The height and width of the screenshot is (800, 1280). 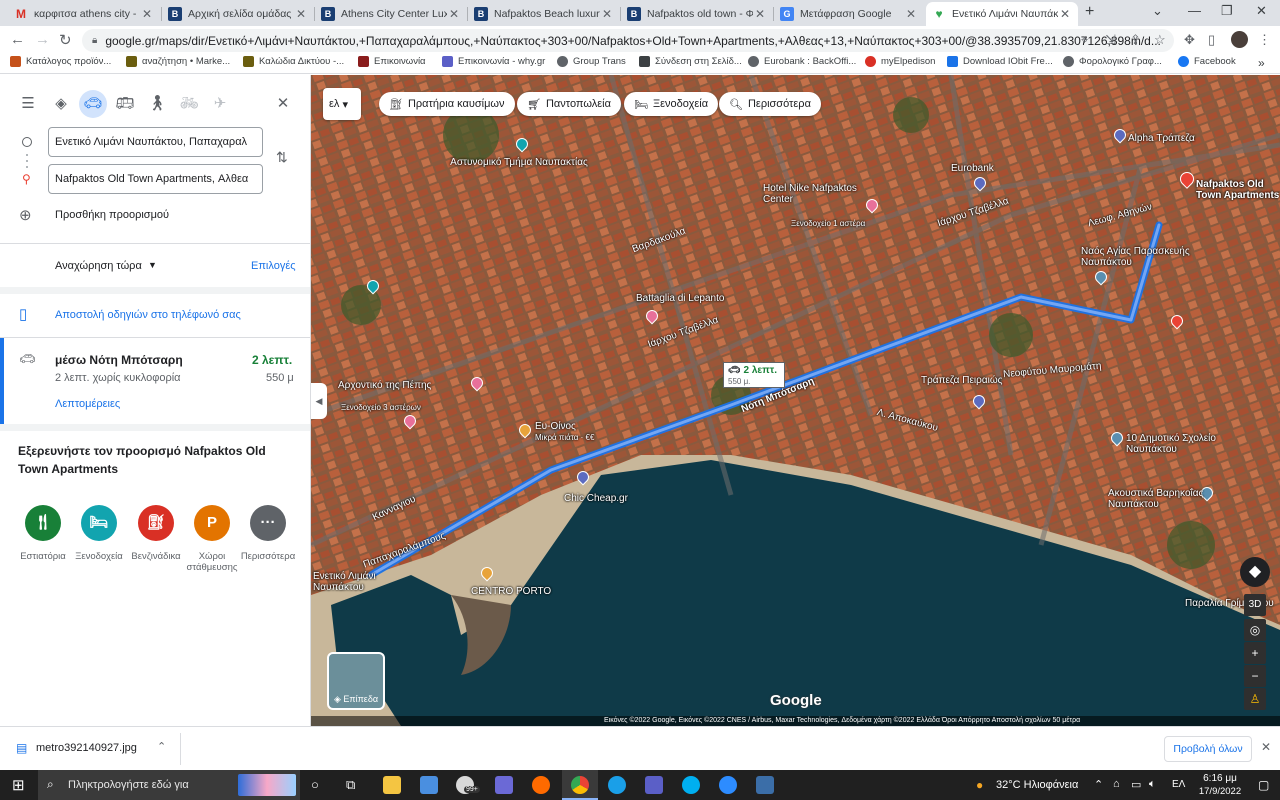 What do you see at coordinates (1227, 11) in the screenshot?
I see `maximize-button: ❐` at bounding box center [1227, 11].